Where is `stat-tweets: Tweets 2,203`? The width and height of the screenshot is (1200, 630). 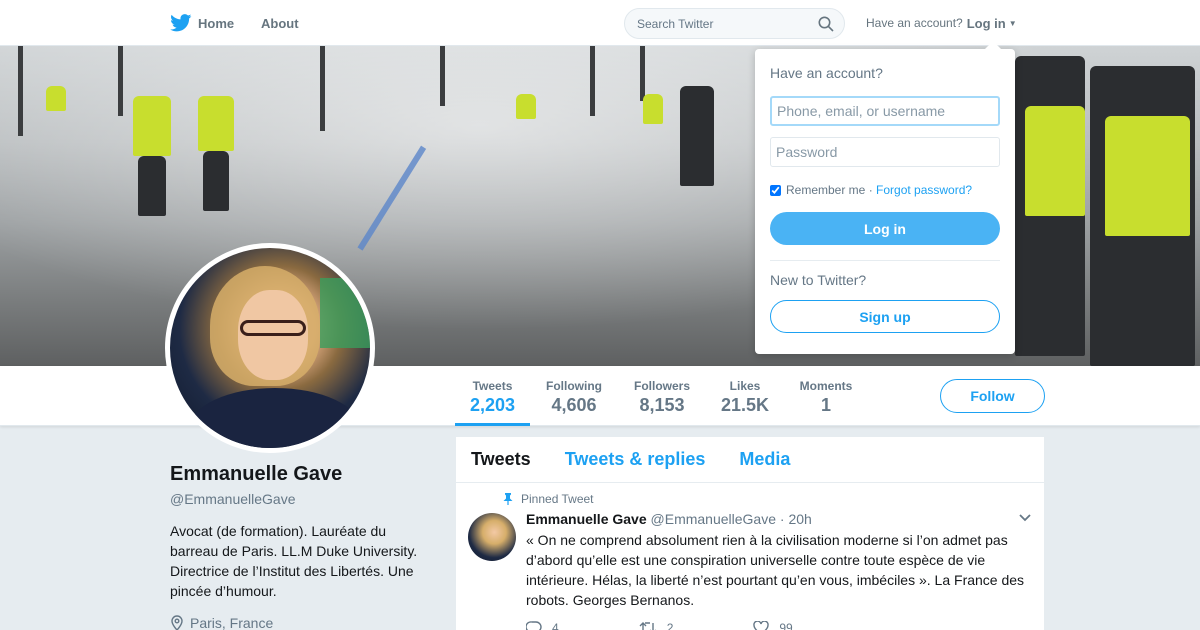 stat-tweets: Tweets 2,203 is located at coordinates (492, 396).